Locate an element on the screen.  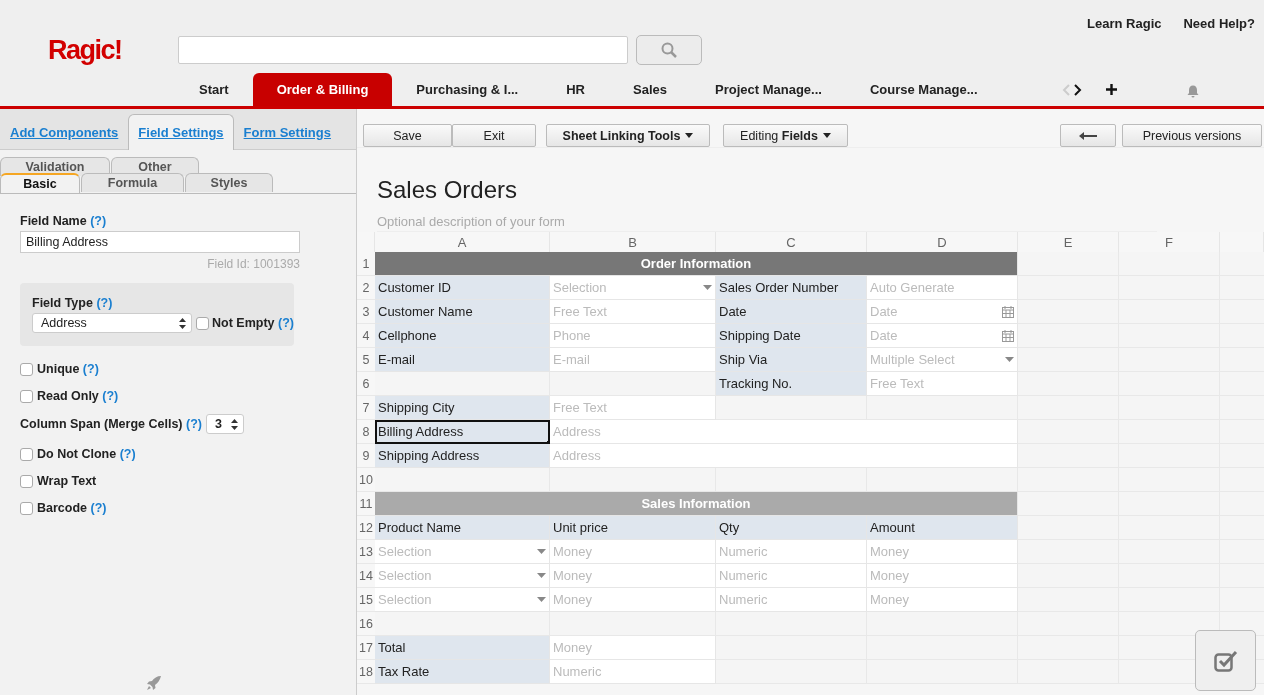
nav-tab: HR is located at coordinates (575, 89).